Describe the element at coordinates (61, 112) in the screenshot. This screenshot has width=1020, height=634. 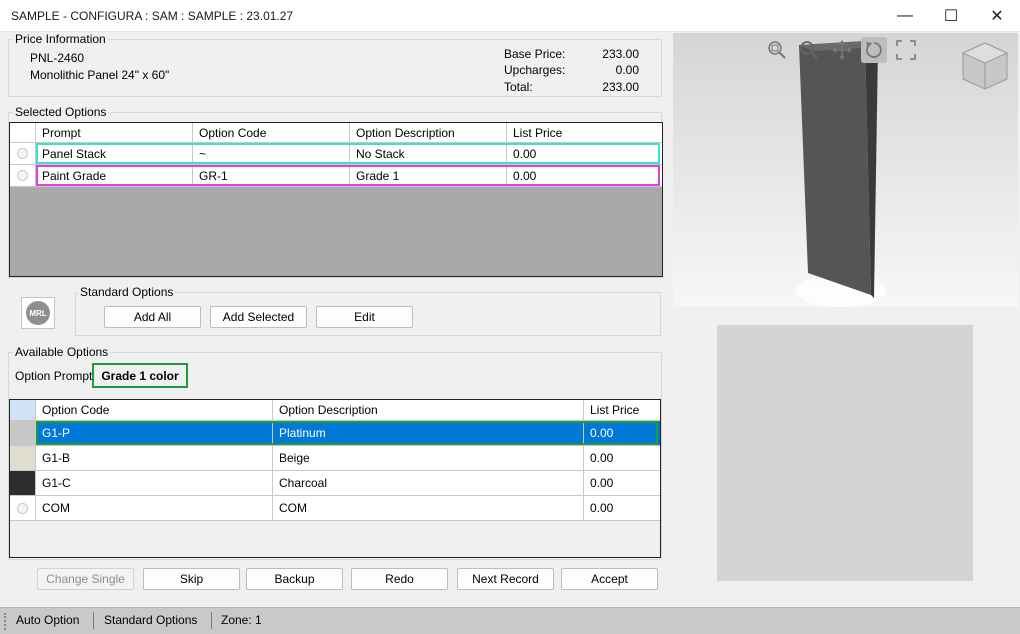
I see `selected-options-label: Selected Options` at that location.